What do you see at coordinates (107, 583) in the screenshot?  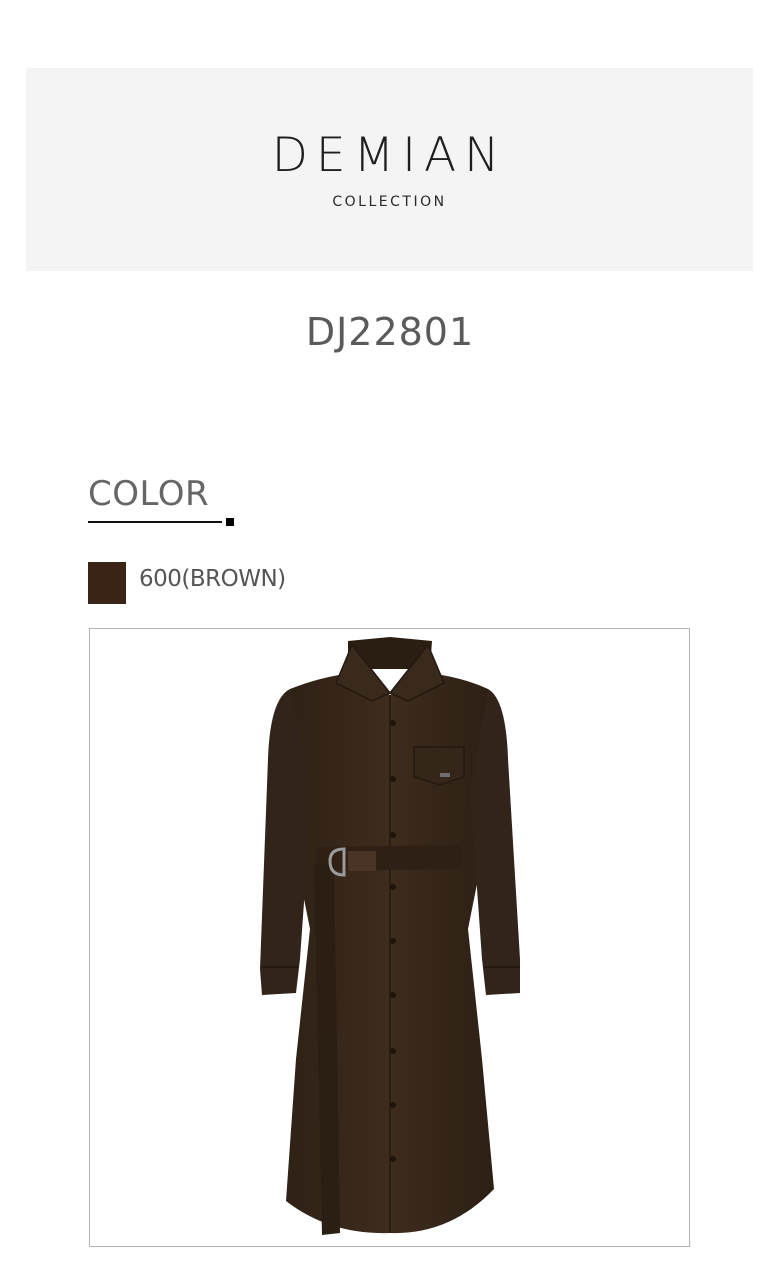 I see `color-swatch` at bounding box center [107, 583].